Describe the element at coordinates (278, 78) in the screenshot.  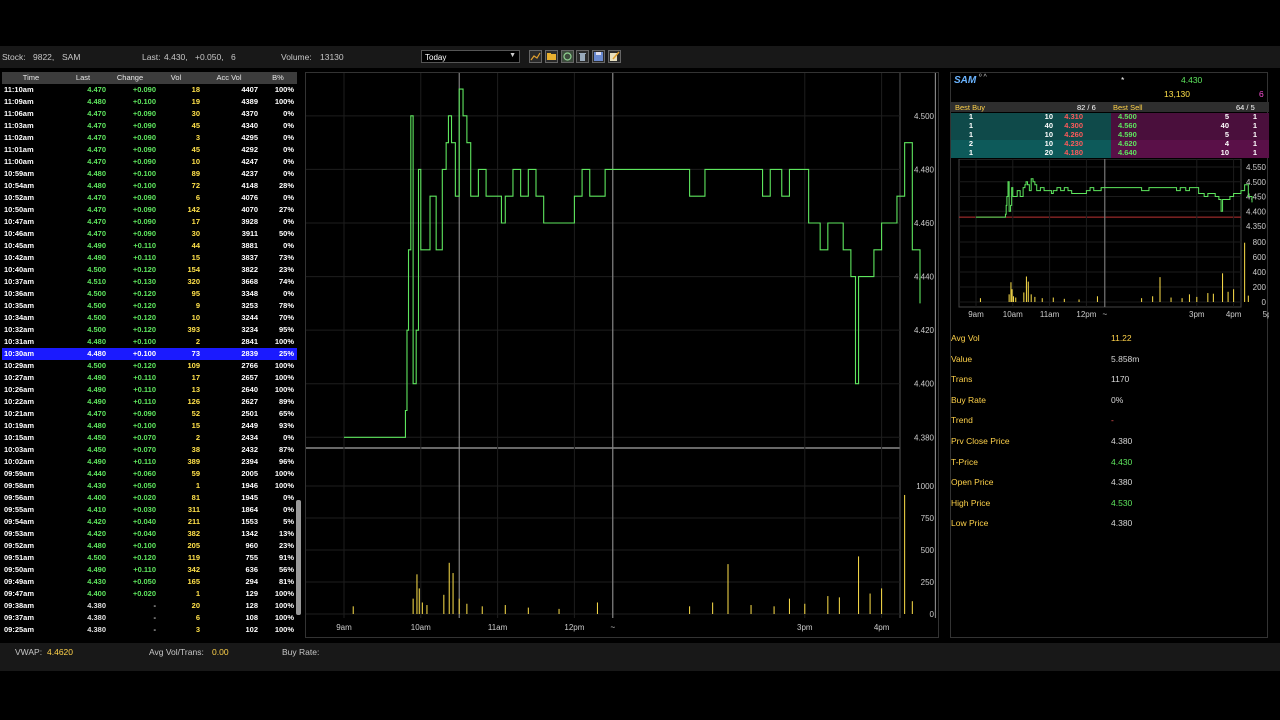
I see `col-buy-percent-header: B%` at that location.